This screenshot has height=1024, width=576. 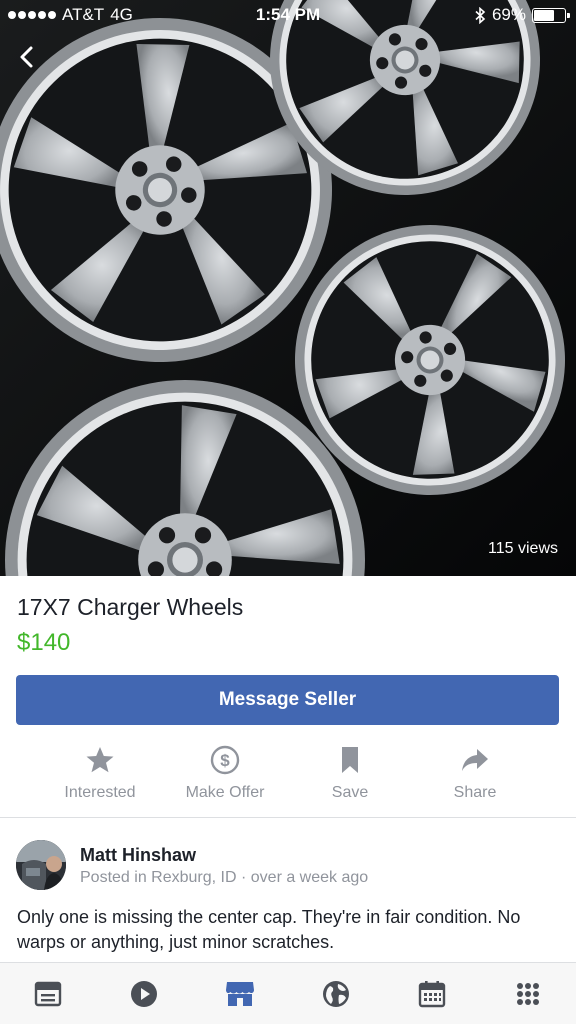 I want to click on globe-icon, so click(x=336, y=994).